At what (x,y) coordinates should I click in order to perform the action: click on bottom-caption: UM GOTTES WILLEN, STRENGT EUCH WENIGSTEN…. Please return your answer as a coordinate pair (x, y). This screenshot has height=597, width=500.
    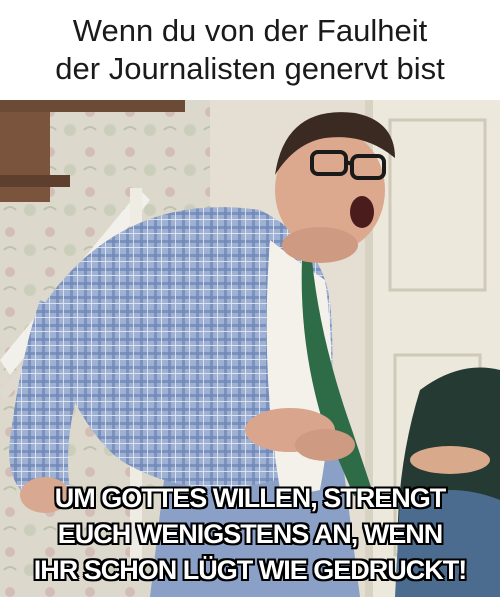
    Looking at the image, I should click on (250, 534).